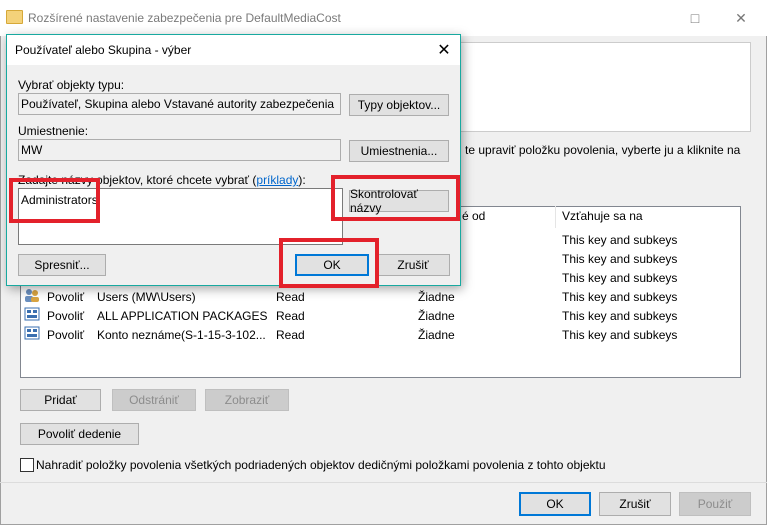 The height and width of the screenshot is (525, 767). I want to click on users-group-icon, so click(32, 295).